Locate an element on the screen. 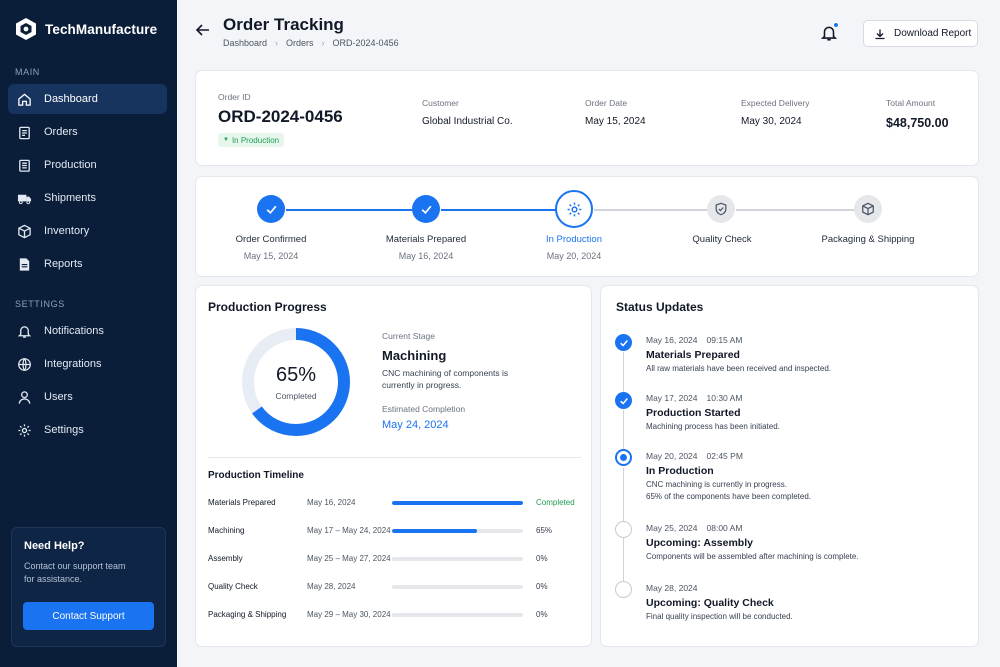 This screenshot has width=1000, height=667. sidebar-item-shipments: Shipments is located at coordinates (87, 198).